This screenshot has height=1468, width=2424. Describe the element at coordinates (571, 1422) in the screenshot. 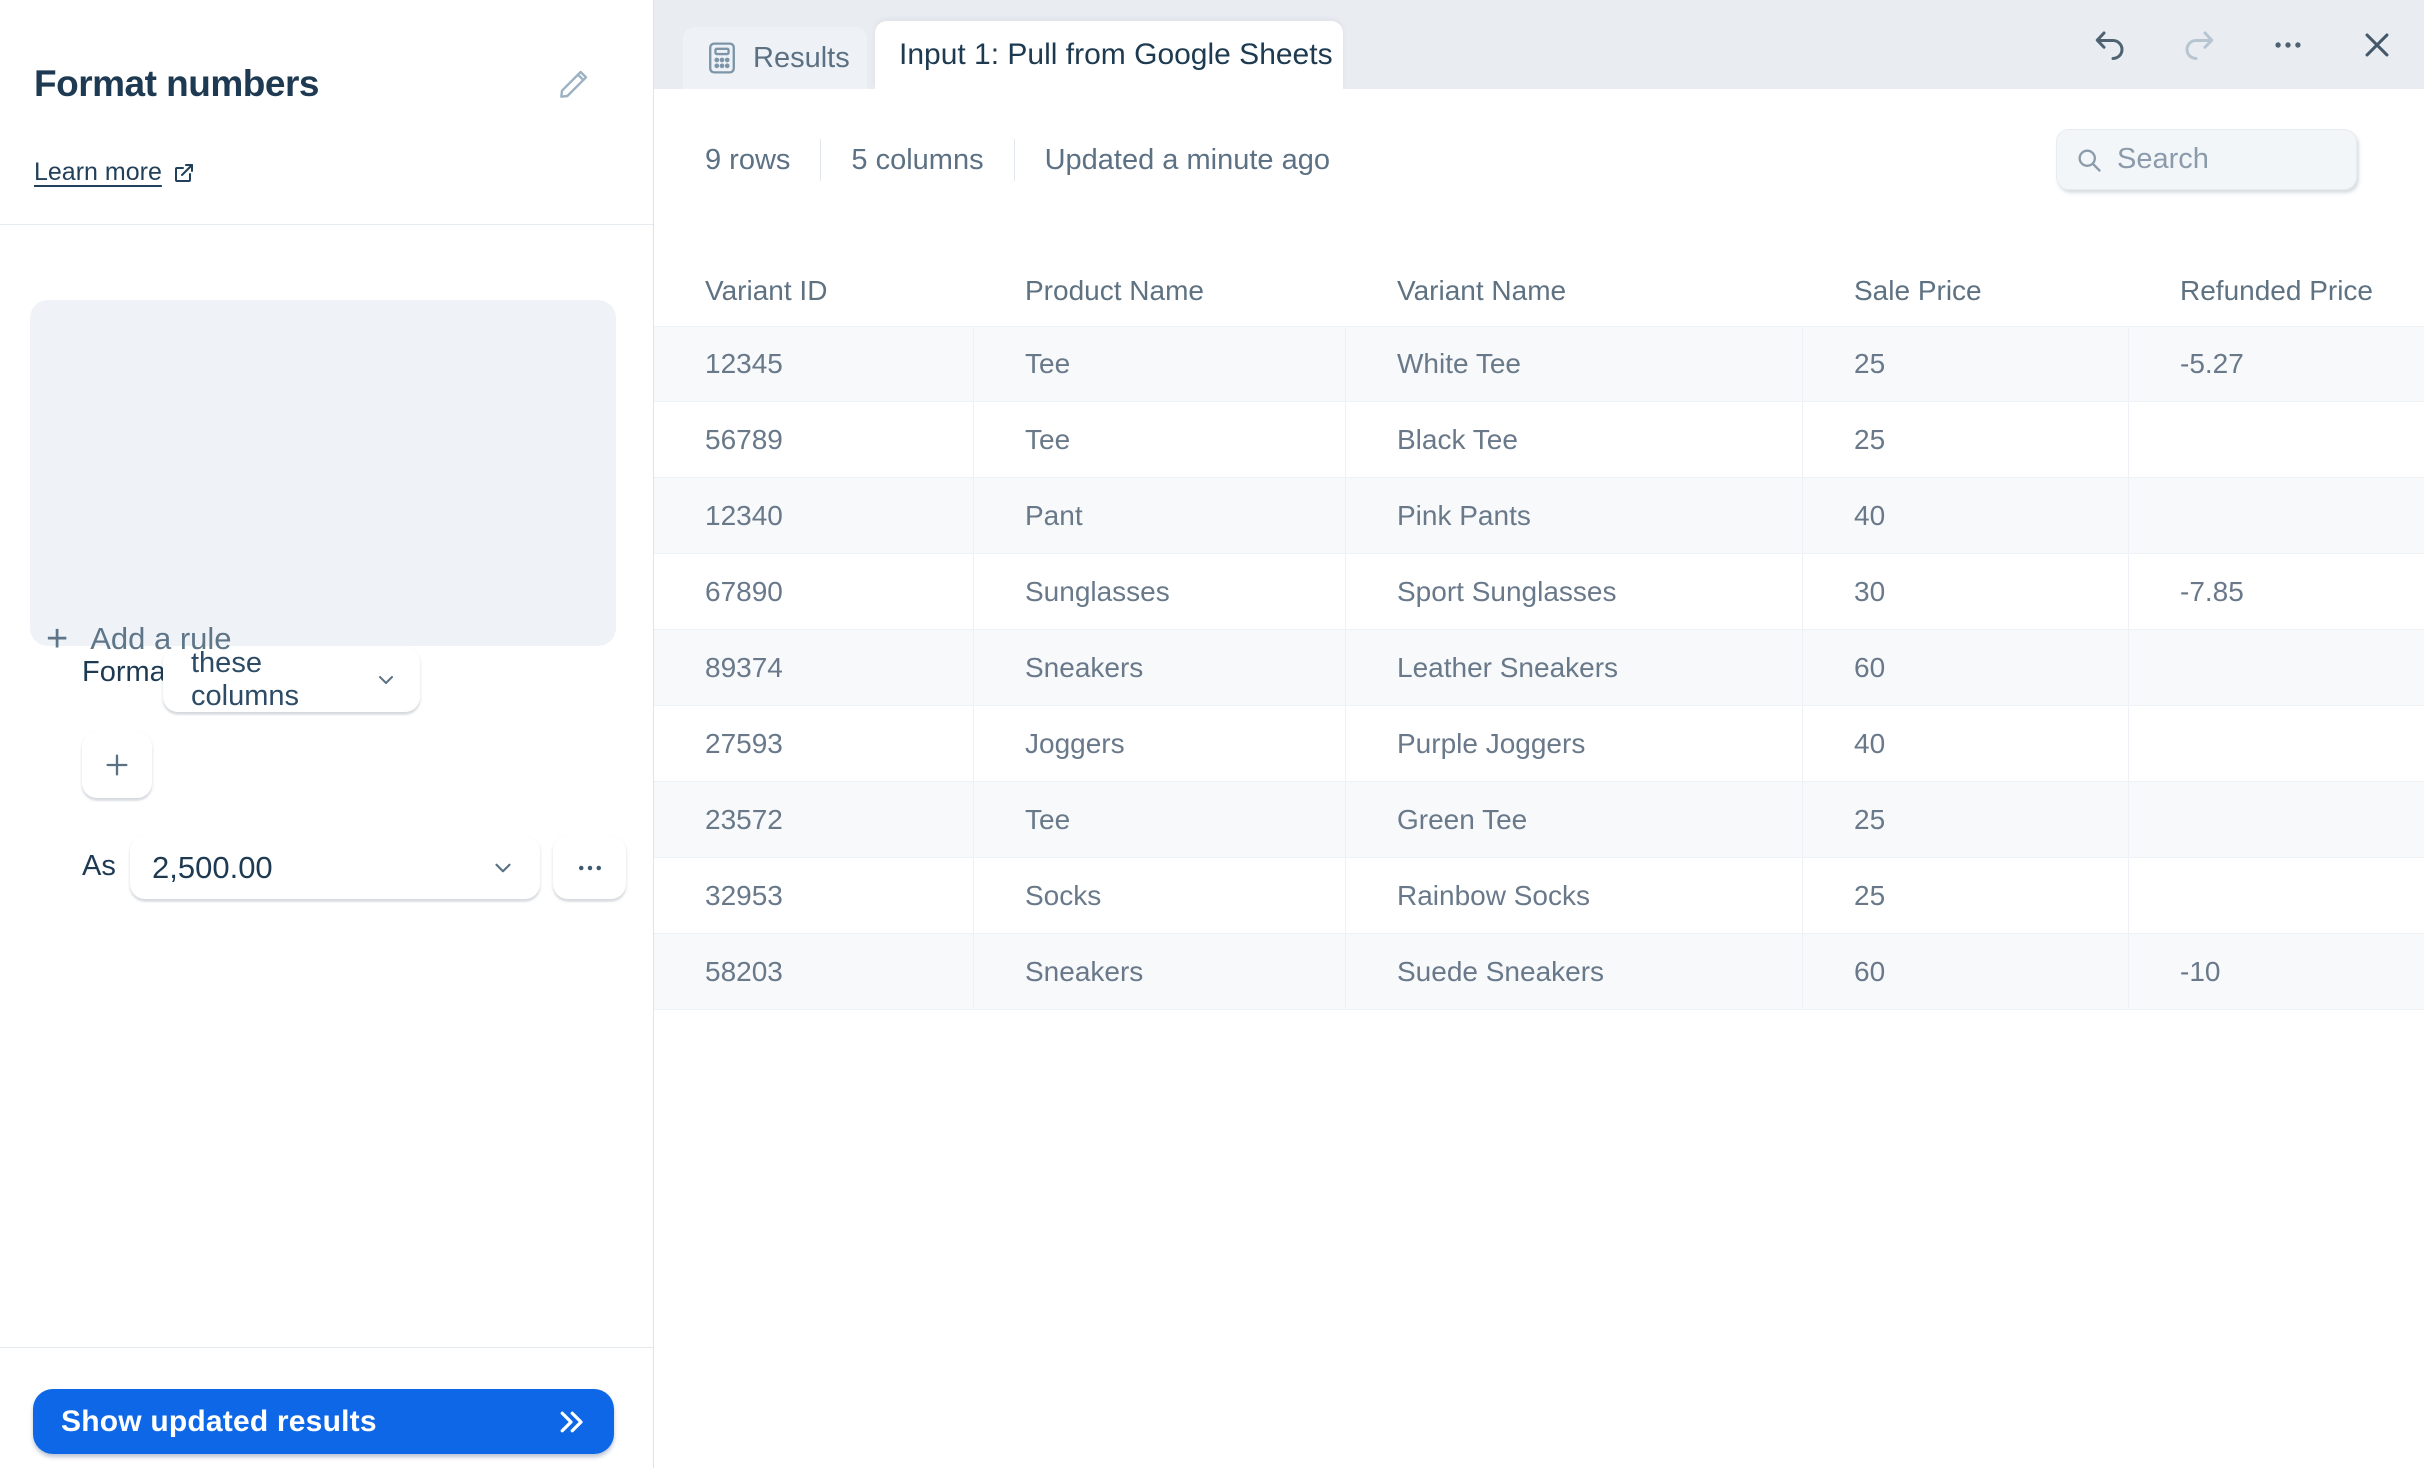

I see `double-chevron-right-icon` at that location.